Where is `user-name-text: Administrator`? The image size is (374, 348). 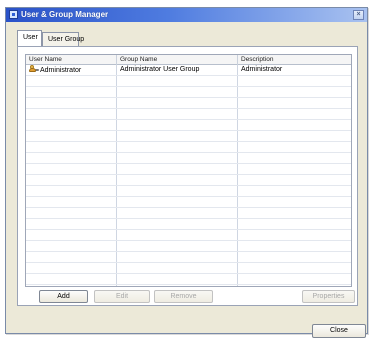
user-name-text: Administrator is located at coordinates (61, 70).